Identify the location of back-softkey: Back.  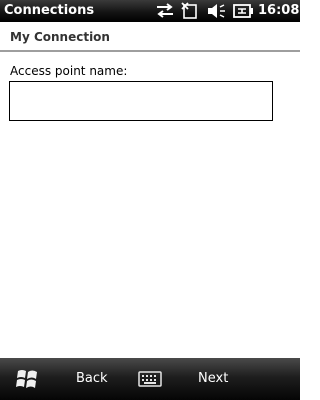
(92, 379).